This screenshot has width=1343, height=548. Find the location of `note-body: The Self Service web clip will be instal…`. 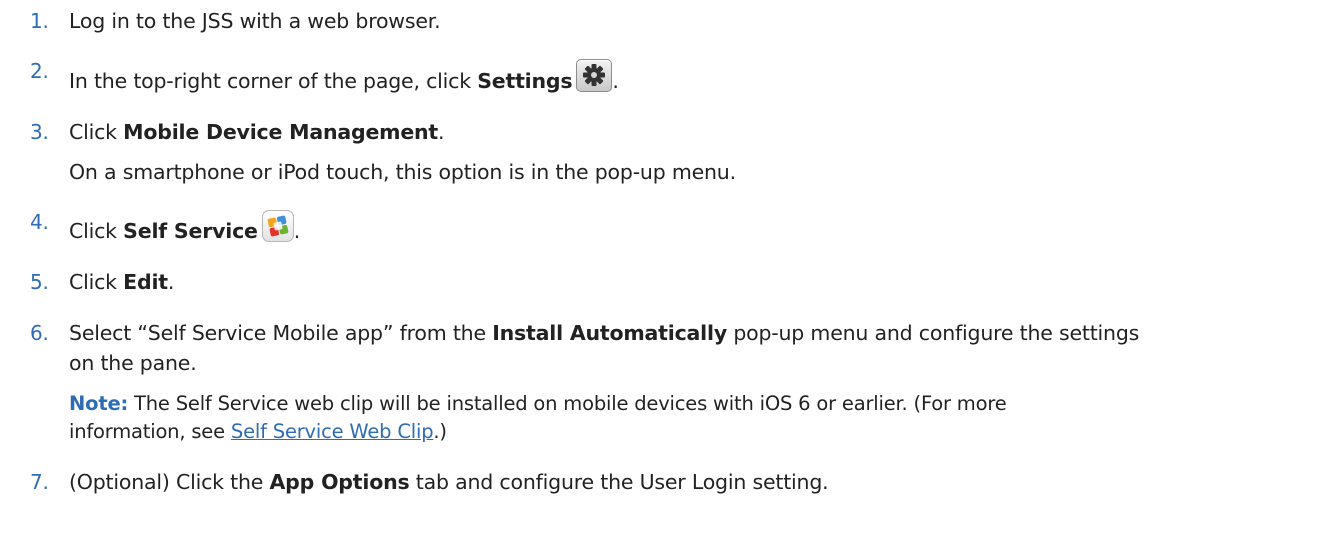

note-body: The Self Service web clip will be instal… is located at coordinates (567, 403).